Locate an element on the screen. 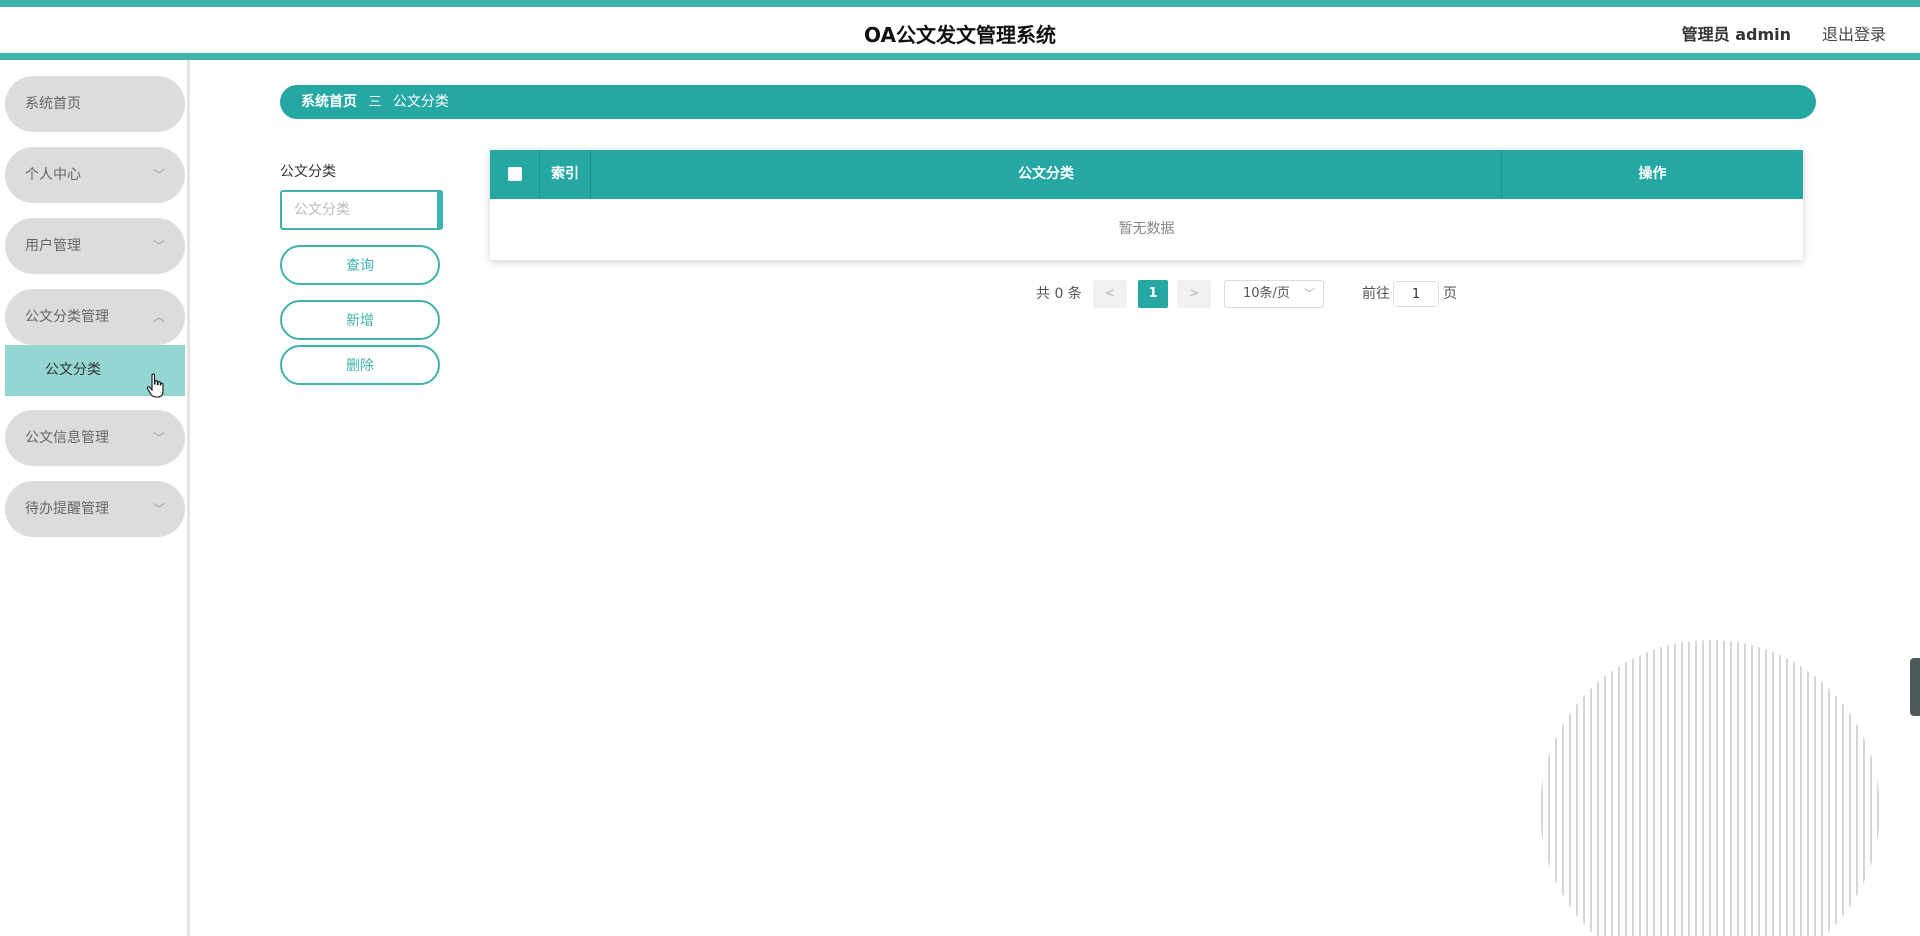 Image resolution: width=1920 pixels, height=936 pixels. table-header-select is located at coordinates (515, 174).